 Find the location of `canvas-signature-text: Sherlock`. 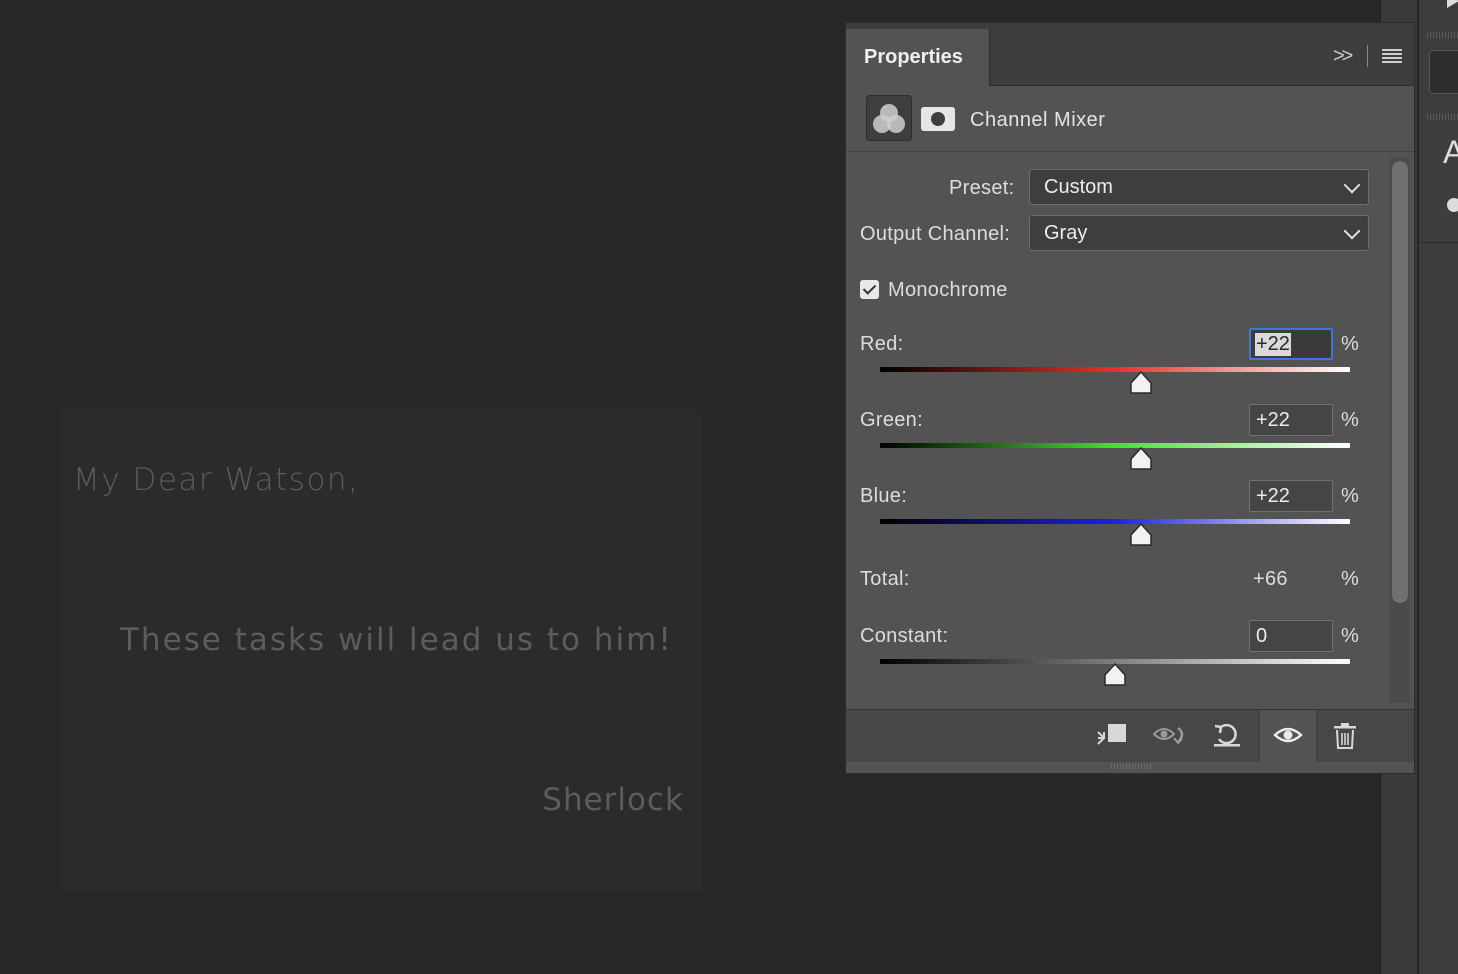

canvas-signature-text: Sherlock is located at coordinates (613, 800).